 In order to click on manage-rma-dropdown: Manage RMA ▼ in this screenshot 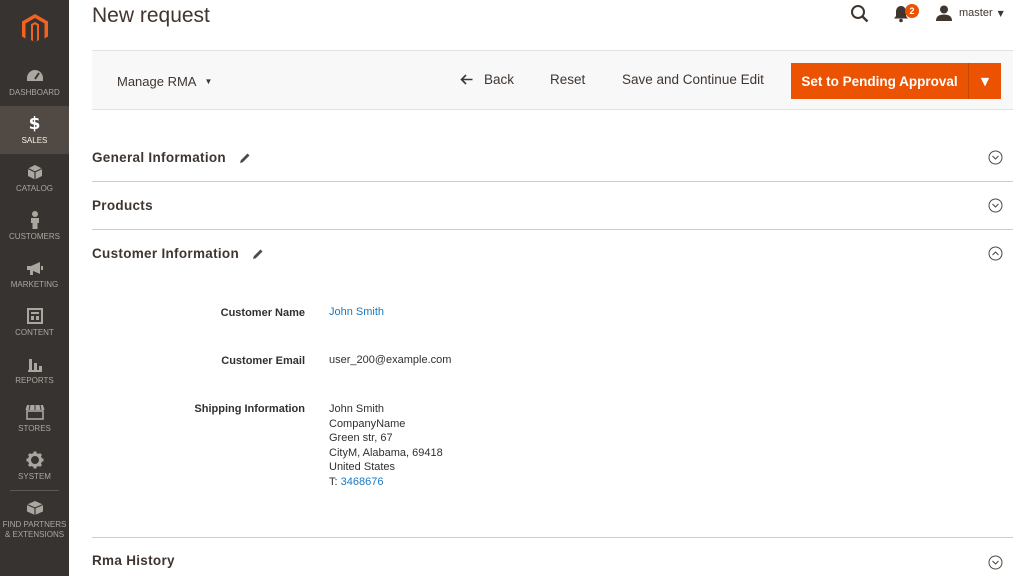, I will do `click(164, 81)`.